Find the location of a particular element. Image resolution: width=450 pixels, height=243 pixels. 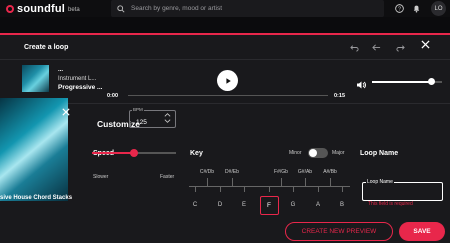

app-name: soundful is located at coordinates (41, 8).